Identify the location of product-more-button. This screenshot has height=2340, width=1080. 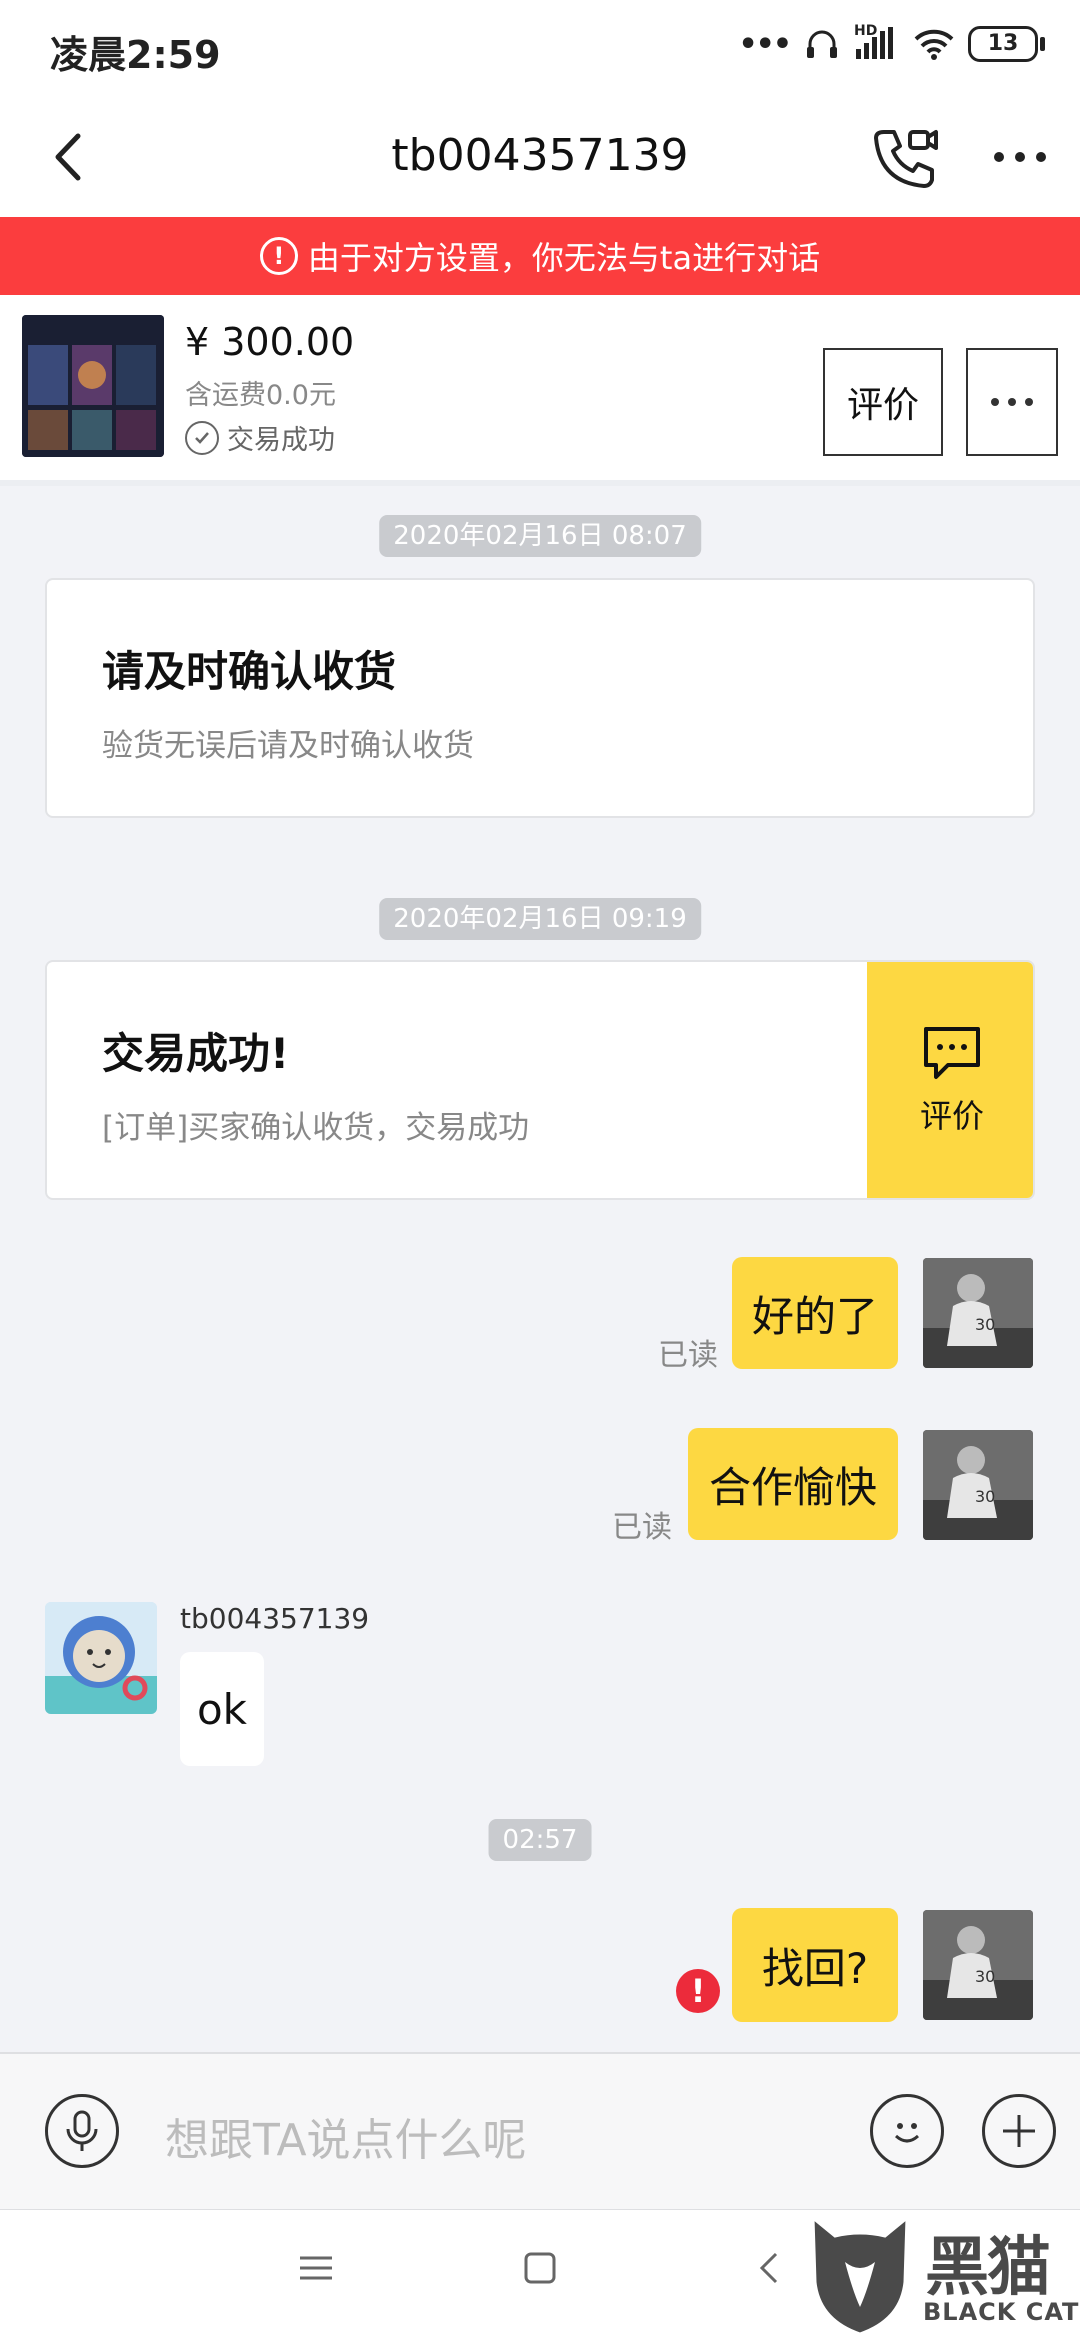
(1012, 402).